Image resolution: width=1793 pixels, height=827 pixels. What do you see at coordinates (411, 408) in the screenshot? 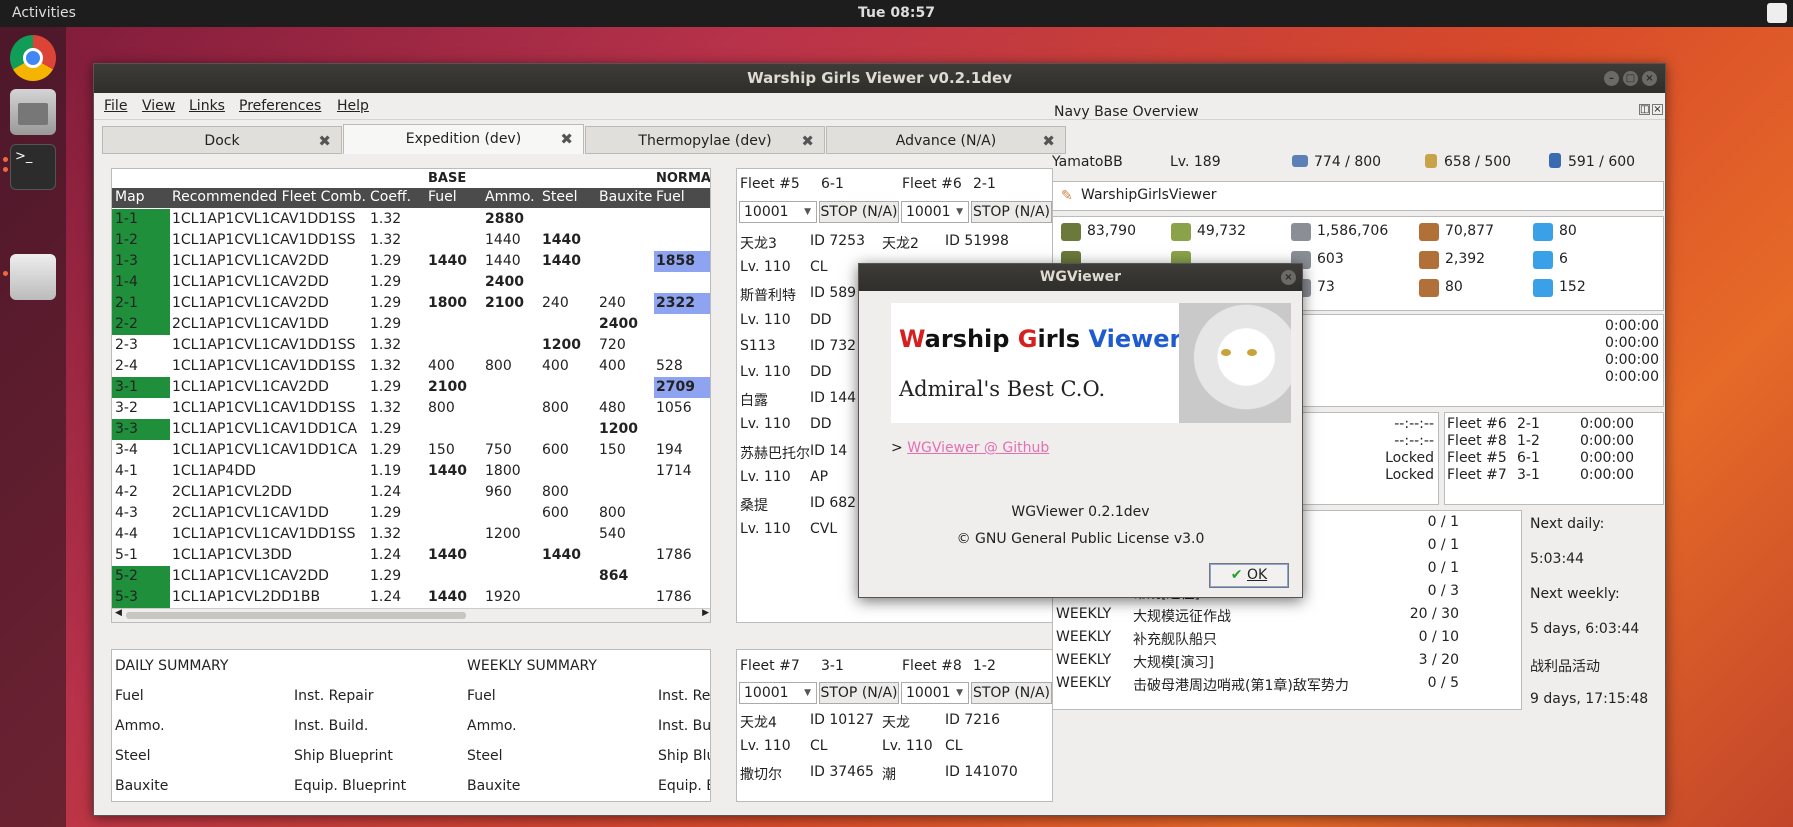
I see `table-row: 3-2 1CL1AP1CVL1CAV1DD1SS 1.32 800 800 480 1056` at bounding box center [411, 408].